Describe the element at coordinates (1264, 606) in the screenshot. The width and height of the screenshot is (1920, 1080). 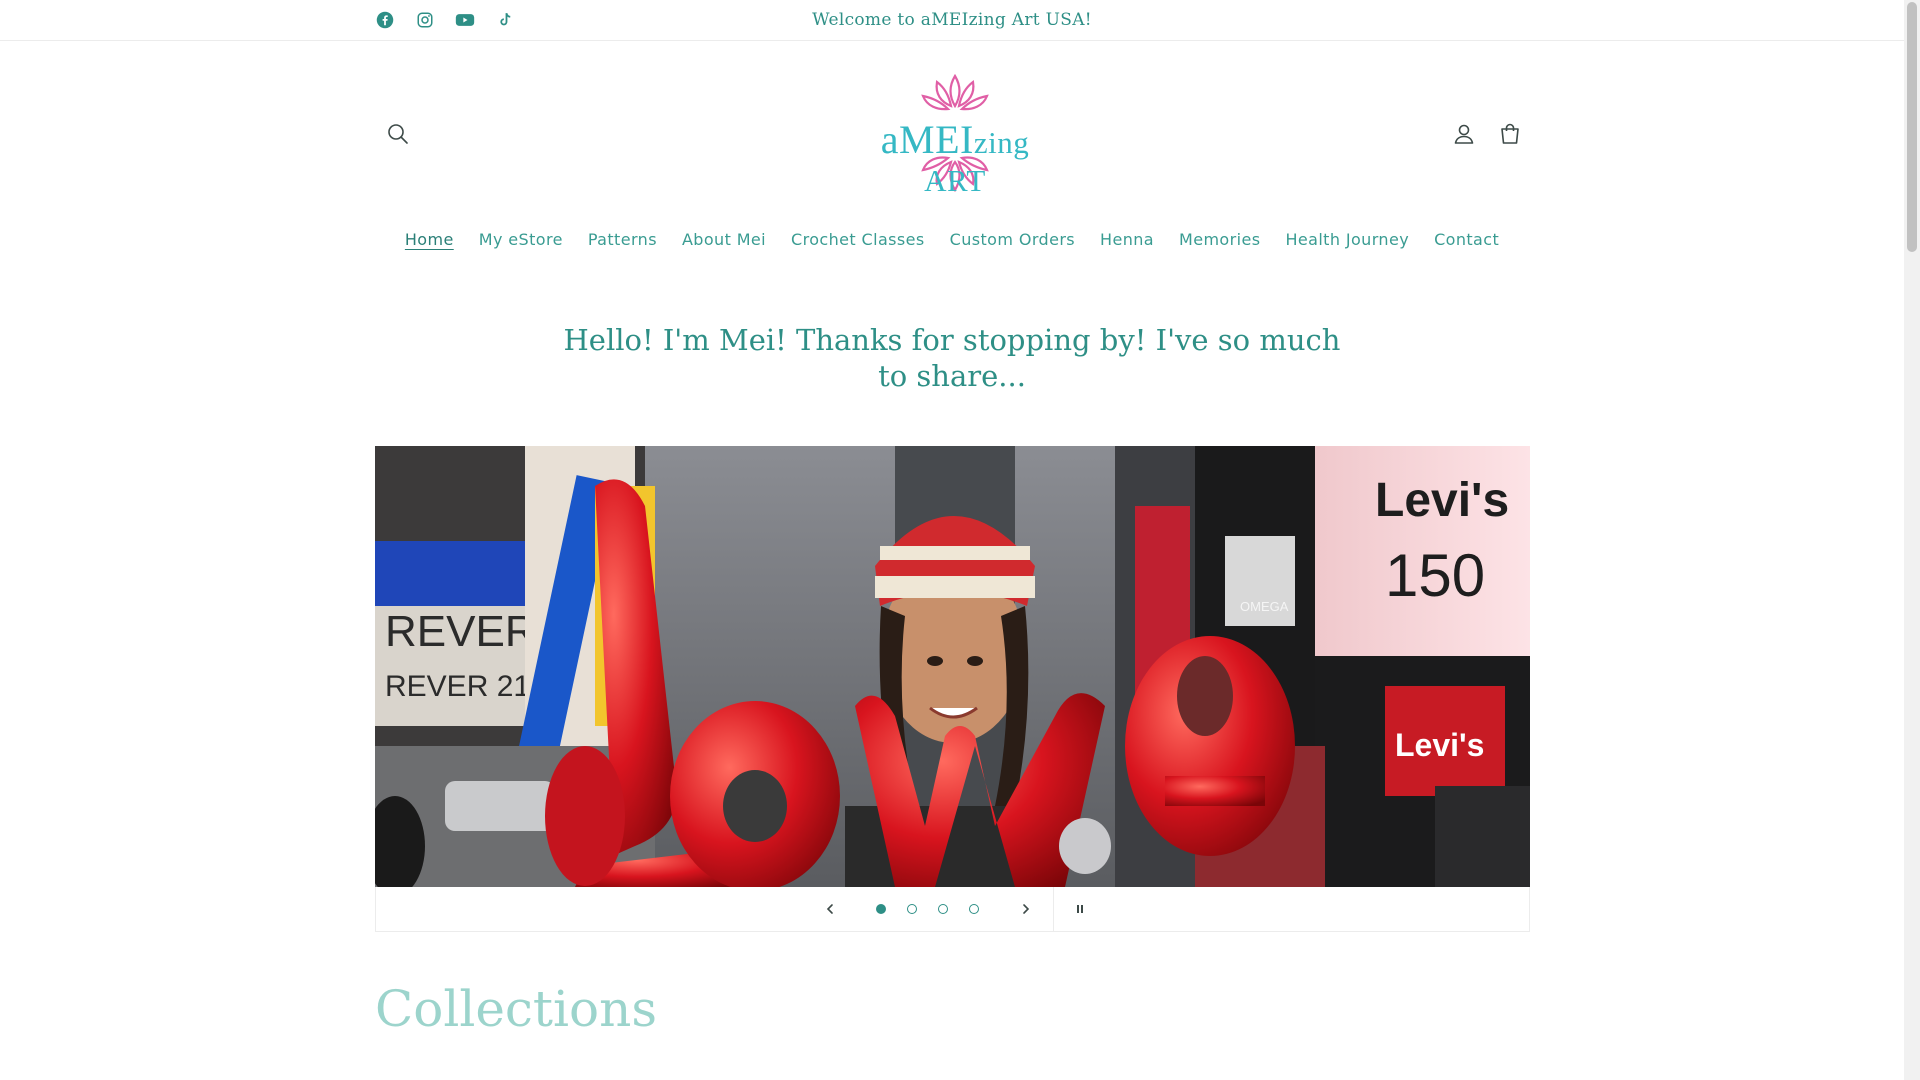
I see `svg-text: OMEGA` at that location.